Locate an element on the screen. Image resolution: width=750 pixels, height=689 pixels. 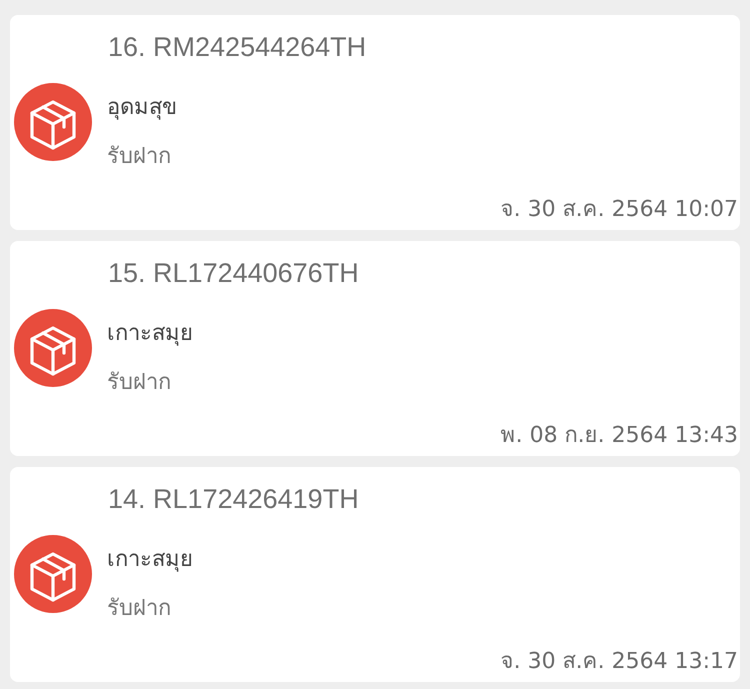
tracking-number: 16. RM242544264TH is located at coordinates (237, 47).